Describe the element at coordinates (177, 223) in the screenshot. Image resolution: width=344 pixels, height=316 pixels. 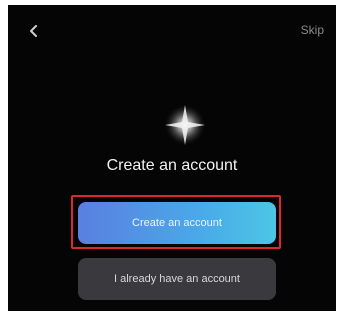
I see `create-account-button: Create an account` at that location.